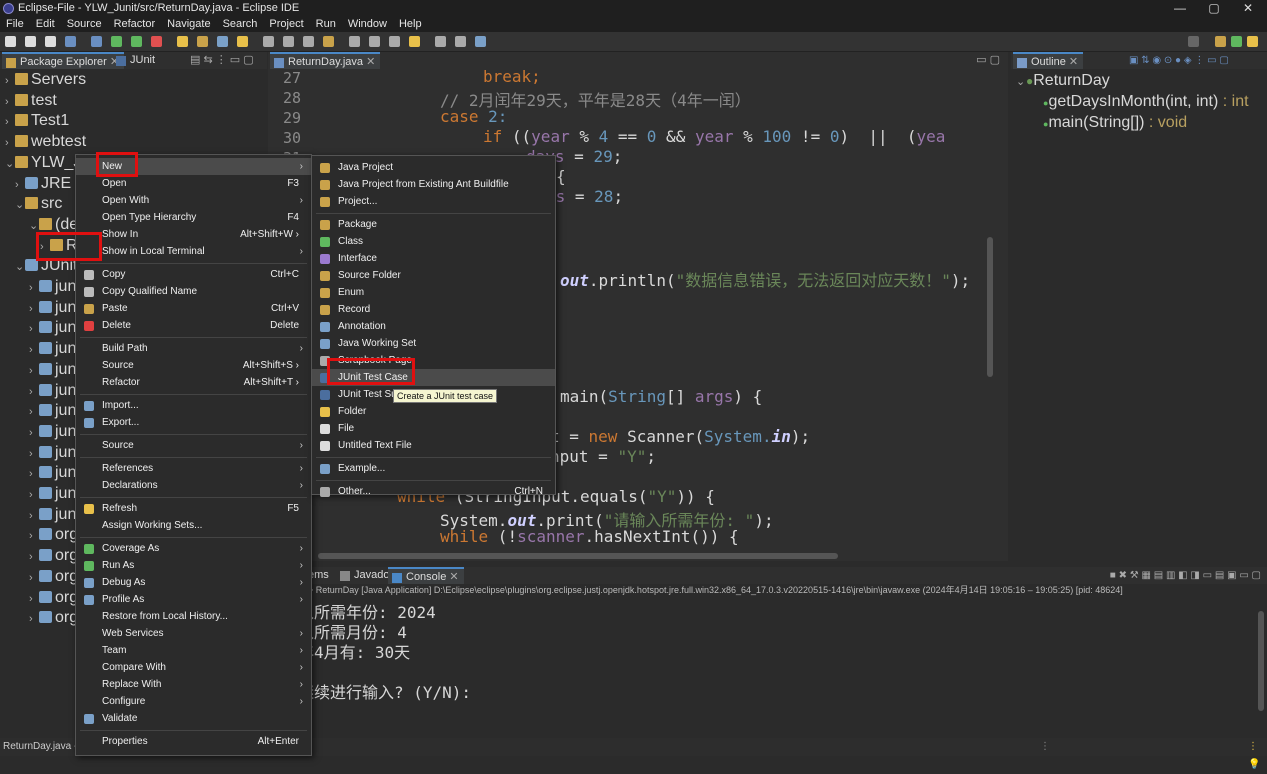 The height and width of the screenshot is (774, 1267). Describe the element at coordinates (84, 24) in the screenshot. I see `menu-source: Source` at that location.